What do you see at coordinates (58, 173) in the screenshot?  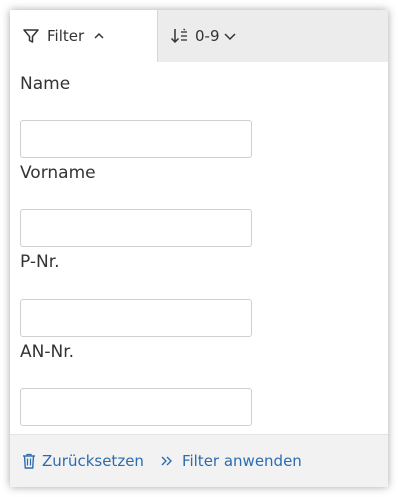 I see `vorname-field-label: Vorname` at bounding box center [58, 173].